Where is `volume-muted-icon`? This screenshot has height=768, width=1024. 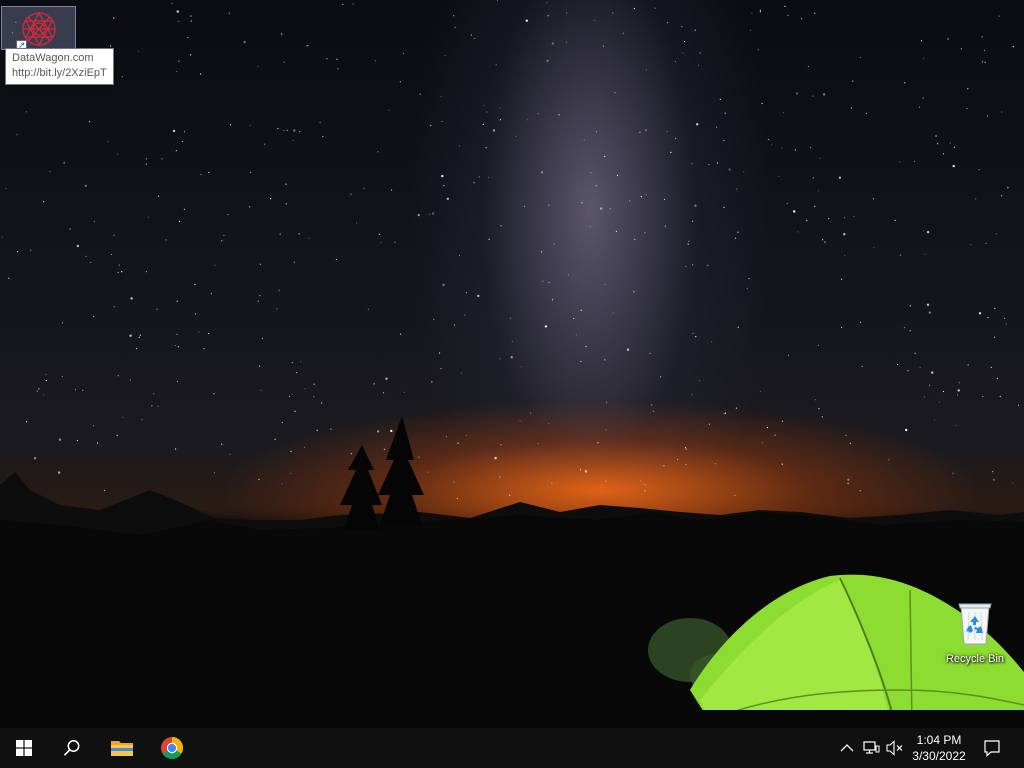
volume-muted-icon is located at coordinates (894, 748).